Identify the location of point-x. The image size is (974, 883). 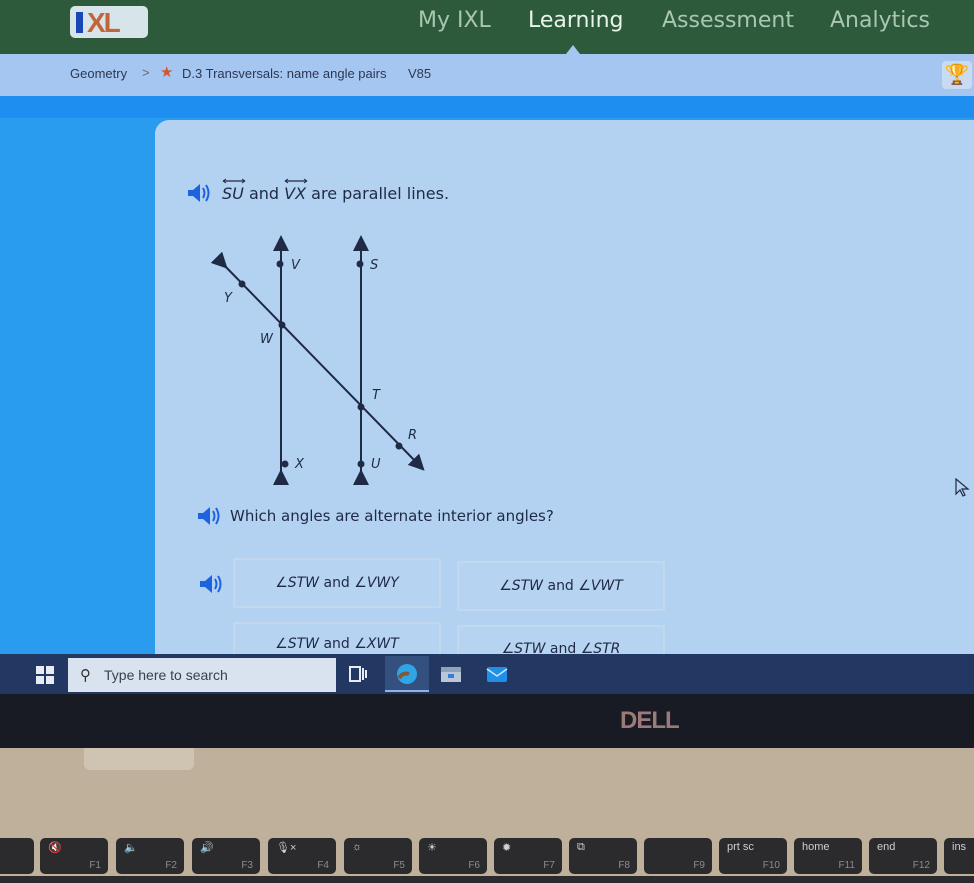
(285, 464).